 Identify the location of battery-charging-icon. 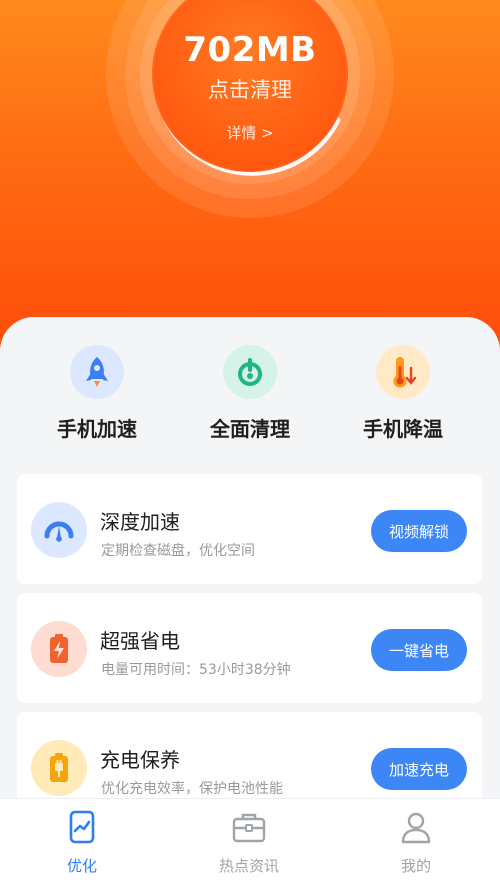
(59, 649).